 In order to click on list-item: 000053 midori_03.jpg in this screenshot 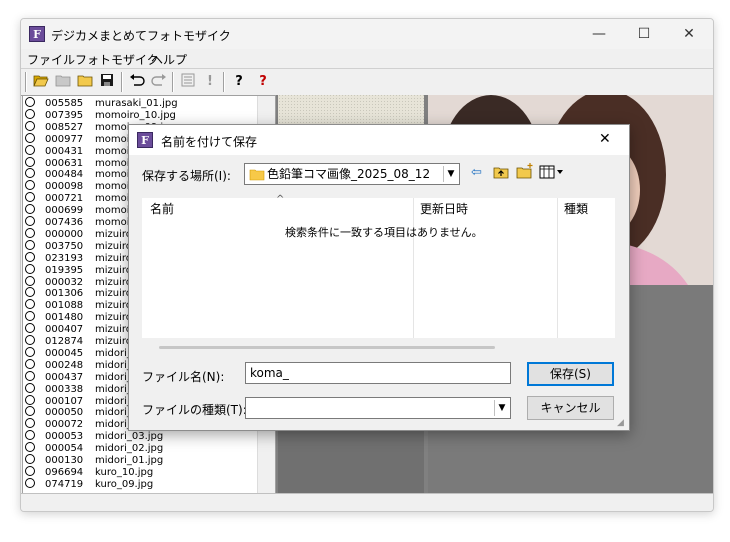, I will do `click(94, 436)`.